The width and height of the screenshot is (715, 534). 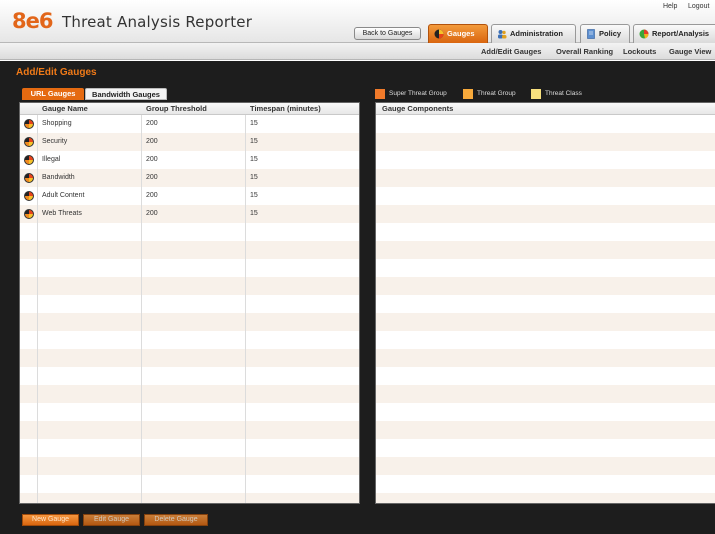 I want to click on components-header: Gauge Components, so click(x=545, y=109).